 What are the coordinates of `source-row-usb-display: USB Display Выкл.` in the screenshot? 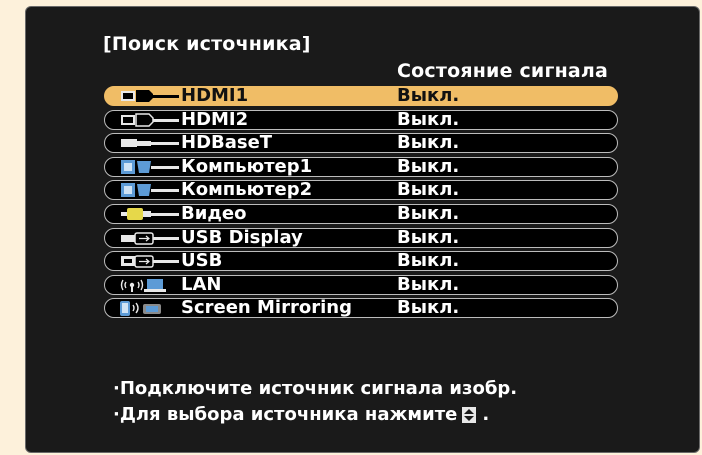 It's located at (361, 237).